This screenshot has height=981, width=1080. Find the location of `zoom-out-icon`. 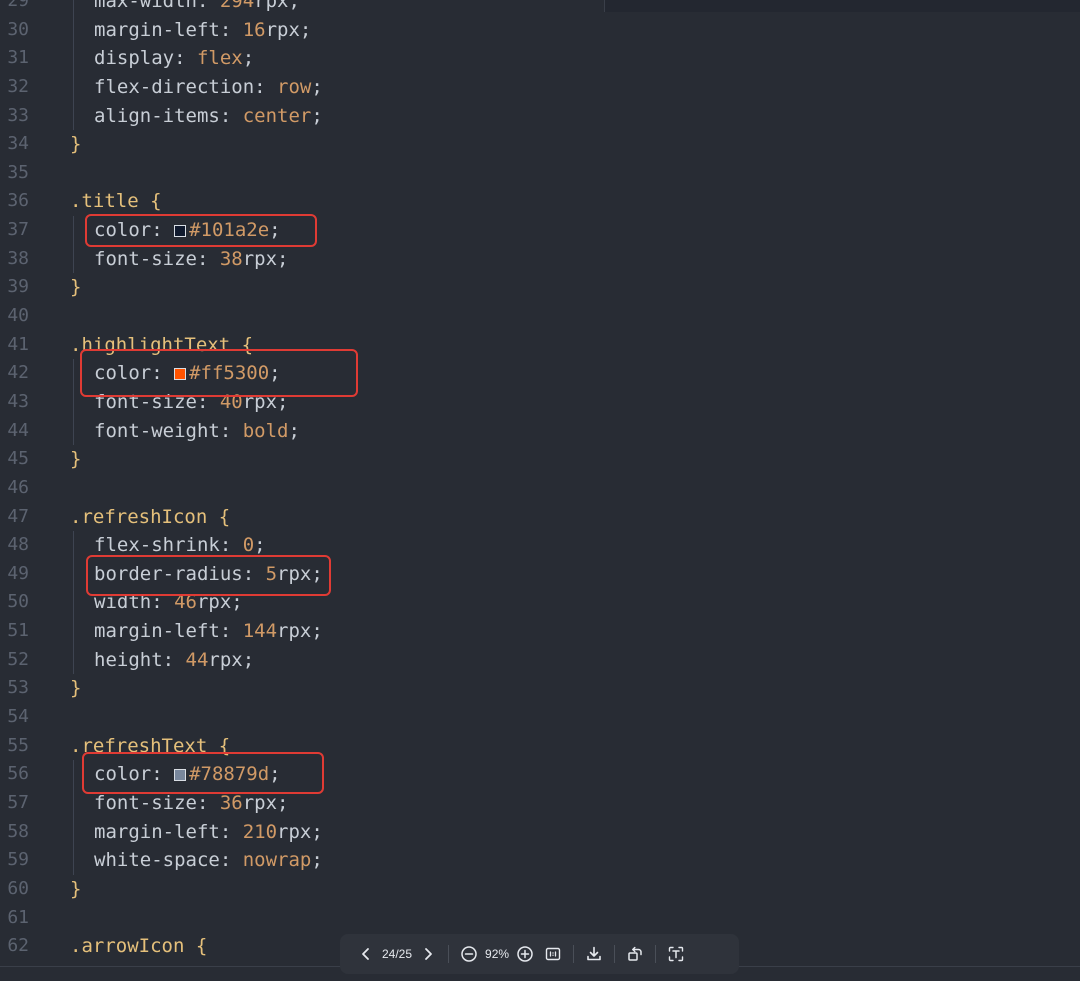

zoom-out-icon is located at coordinates (469, 954).